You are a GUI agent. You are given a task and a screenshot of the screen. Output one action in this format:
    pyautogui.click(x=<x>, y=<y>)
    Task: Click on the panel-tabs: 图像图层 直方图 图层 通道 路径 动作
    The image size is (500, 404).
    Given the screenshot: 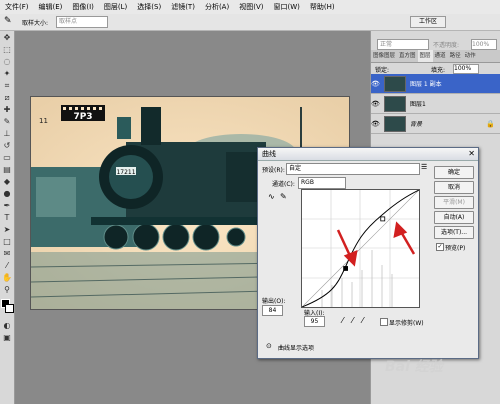 What is the action you would take?
    pyautogui.click(x=435, y=56)
    